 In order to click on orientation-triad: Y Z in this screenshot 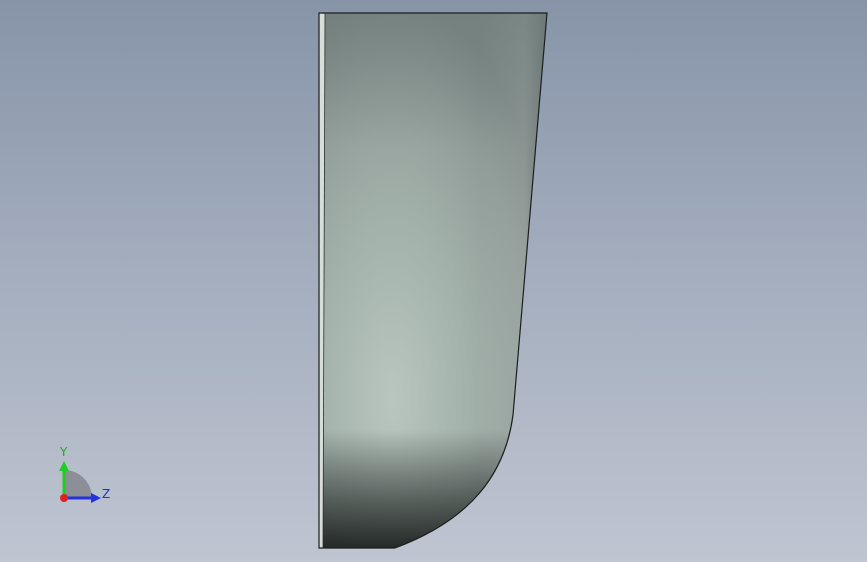, I will do `click(84, 474)`.